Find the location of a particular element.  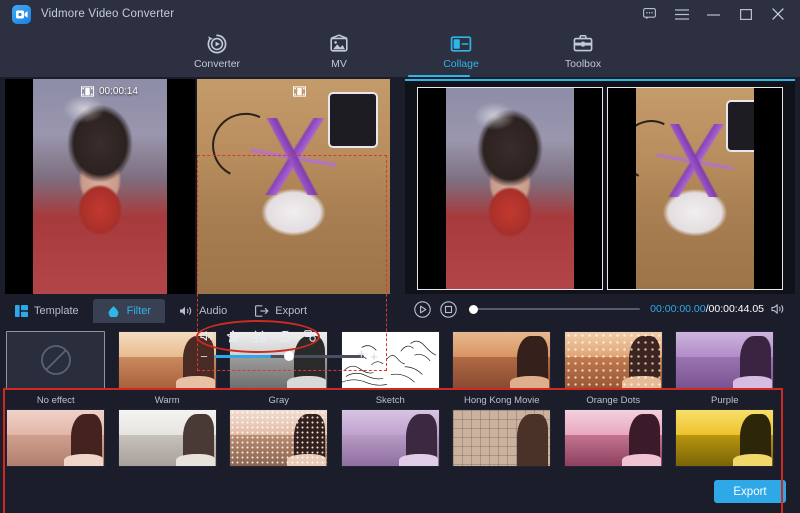

nav-tab-mv: MV is located at coordinates (339, 51).